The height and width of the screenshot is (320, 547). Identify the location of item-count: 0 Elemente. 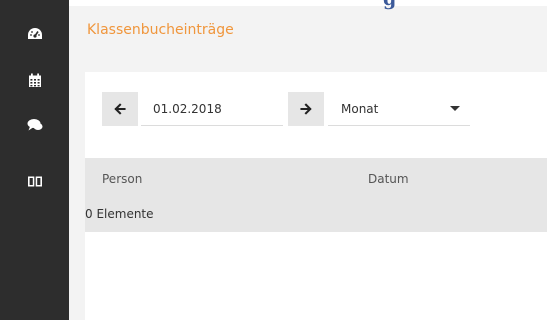
(119, 214).